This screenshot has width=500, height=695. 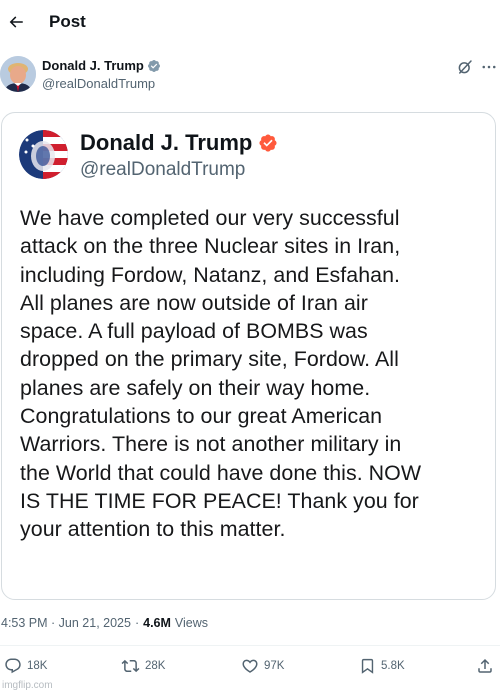 I want to click on watermark: imgflip.com, so click(x=27, y=685).